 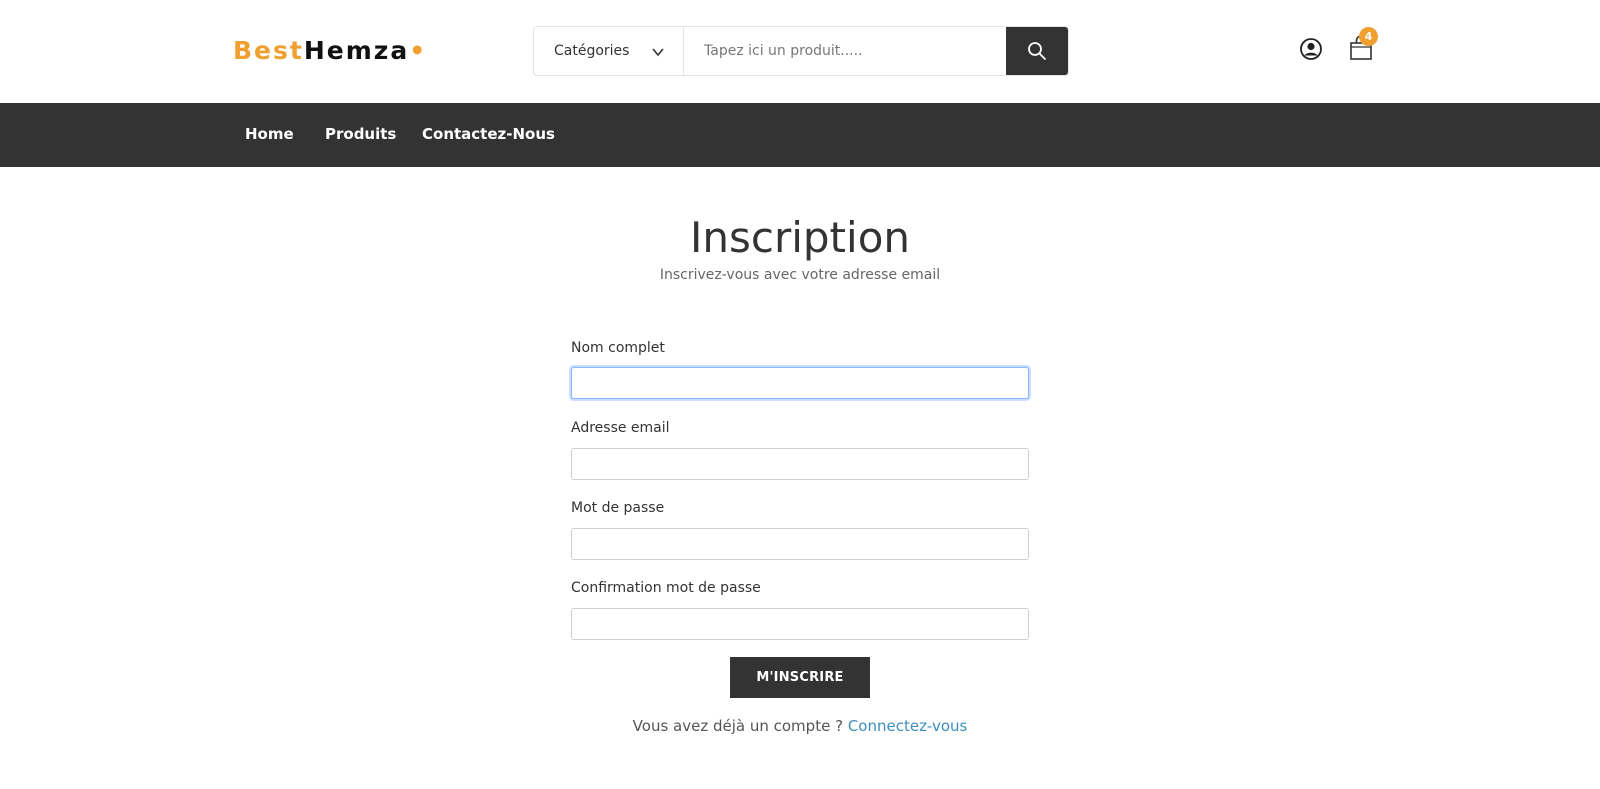 What do you see at coordinates (268, 50) in the screenshot?
I see `brand-logo-part1: Best` at bounding box center [268, 50].